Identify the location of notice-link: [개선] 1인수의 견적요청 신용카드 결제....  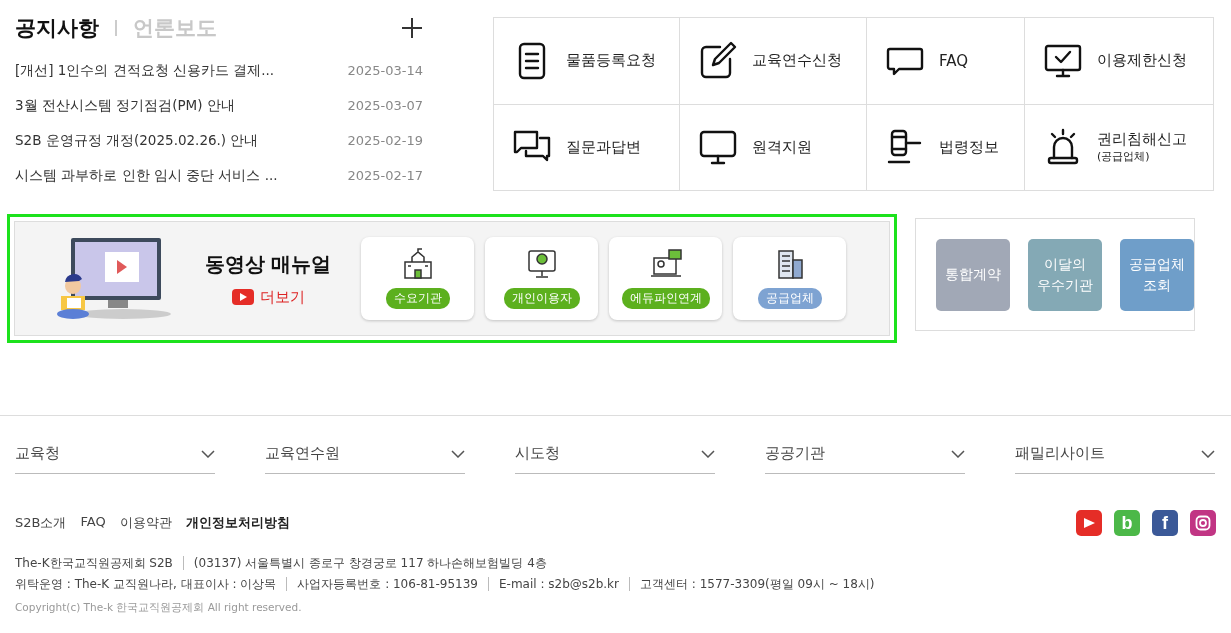
(145, 70).